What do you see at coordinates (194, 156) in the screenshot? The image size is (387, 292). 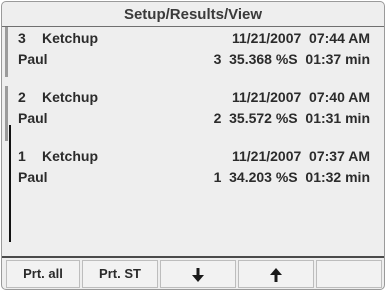 I see `record-header-line: 1 Ketchup 11/21/2007 07:37 AM` at bounding box center [194, 156].